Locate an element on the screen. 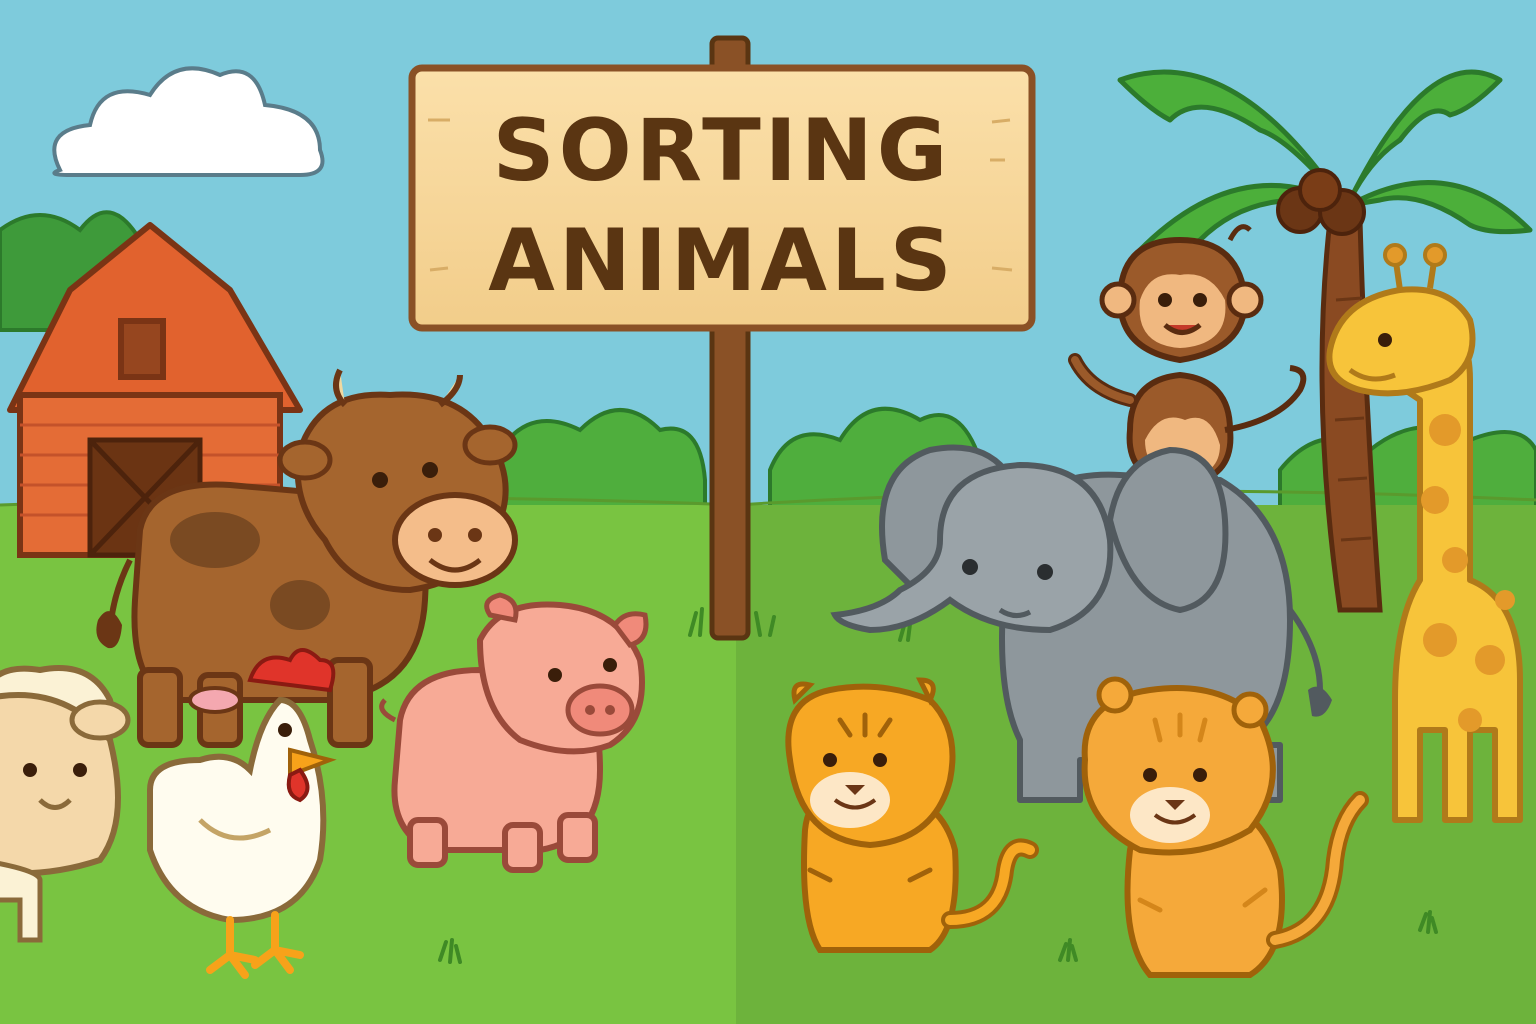  sign-title-line1: SORTING is located at coordinates (722, 151).